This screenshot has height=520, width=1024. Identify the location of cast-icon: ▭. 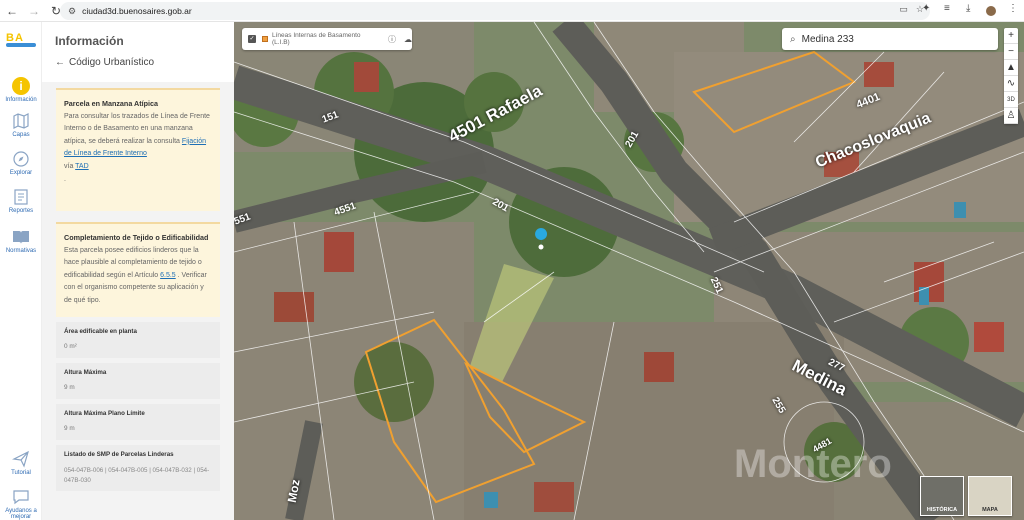
(903, 9).